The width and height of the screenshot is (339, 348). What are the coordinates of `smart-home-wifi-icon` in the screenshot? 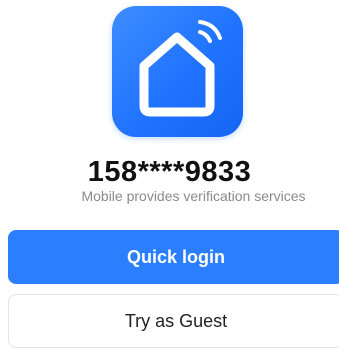 It's located at (180, 68).